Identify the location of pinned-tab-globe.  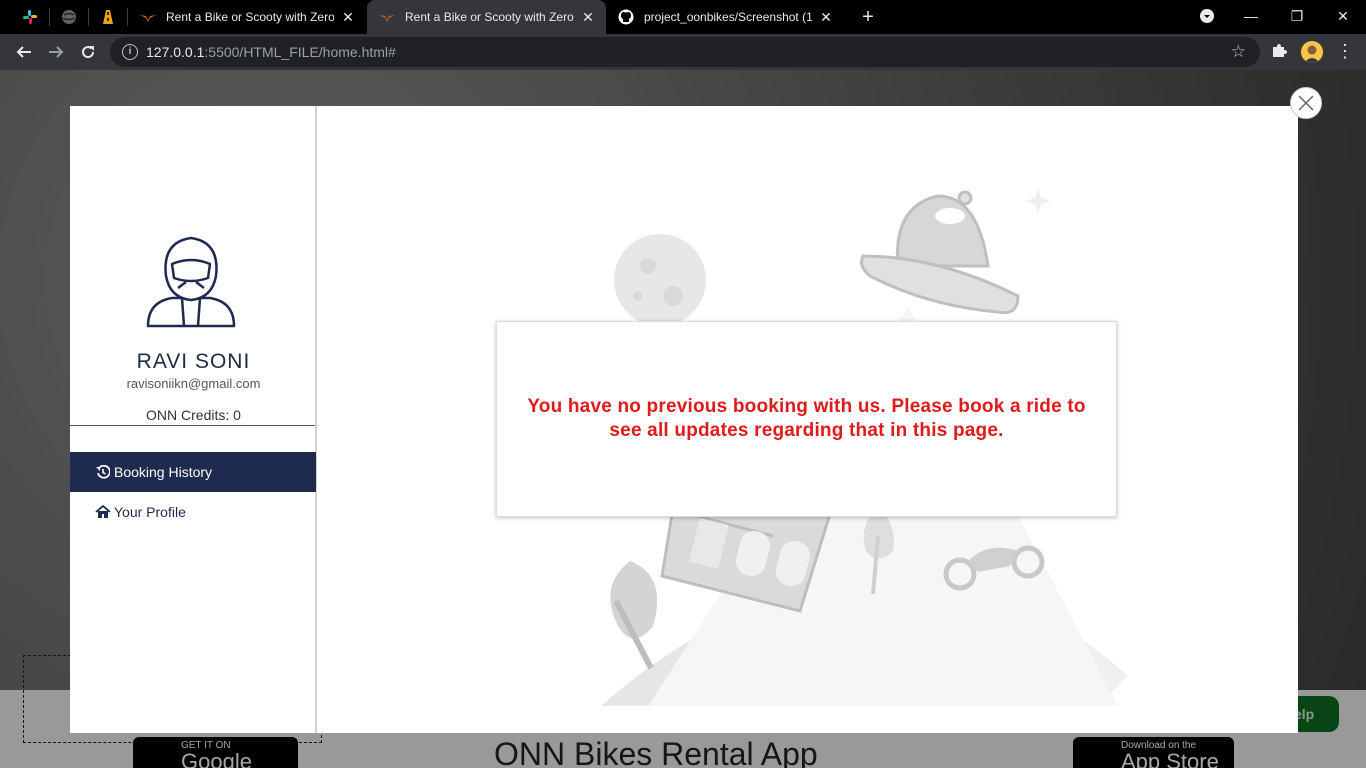
(69, 17).